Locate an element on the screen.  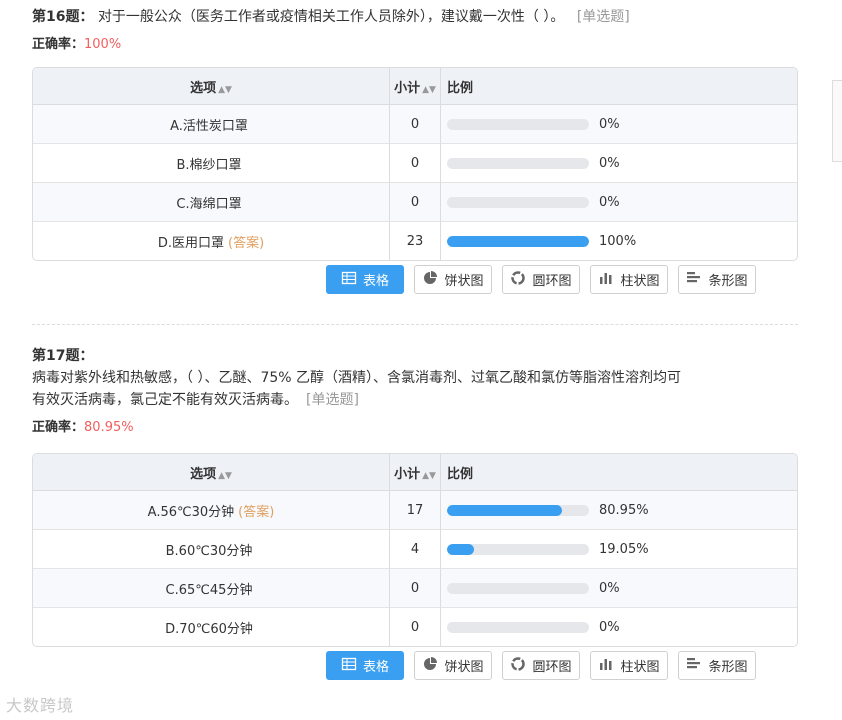
option-count: 4 is located at coordinates (415, 548).